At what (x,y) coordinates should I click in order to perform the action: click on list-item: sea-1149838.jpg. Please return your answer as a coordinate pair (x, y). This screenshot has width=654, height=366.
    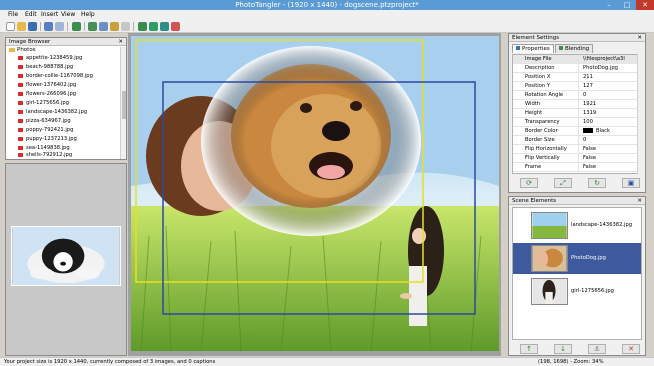
    Looking at the image, I should click on (44, 148).